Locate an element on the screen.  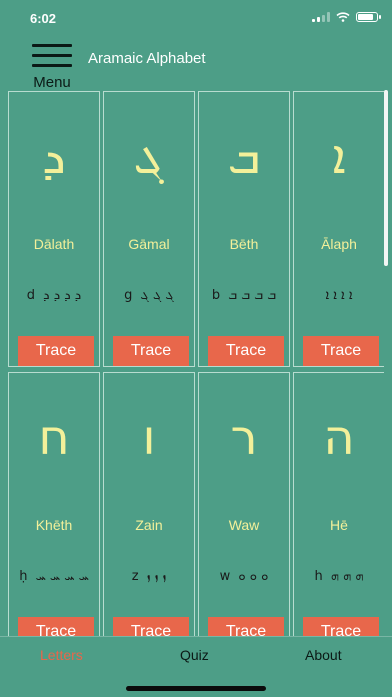
letter-glyph: ה is located at coordinates (339, 438).